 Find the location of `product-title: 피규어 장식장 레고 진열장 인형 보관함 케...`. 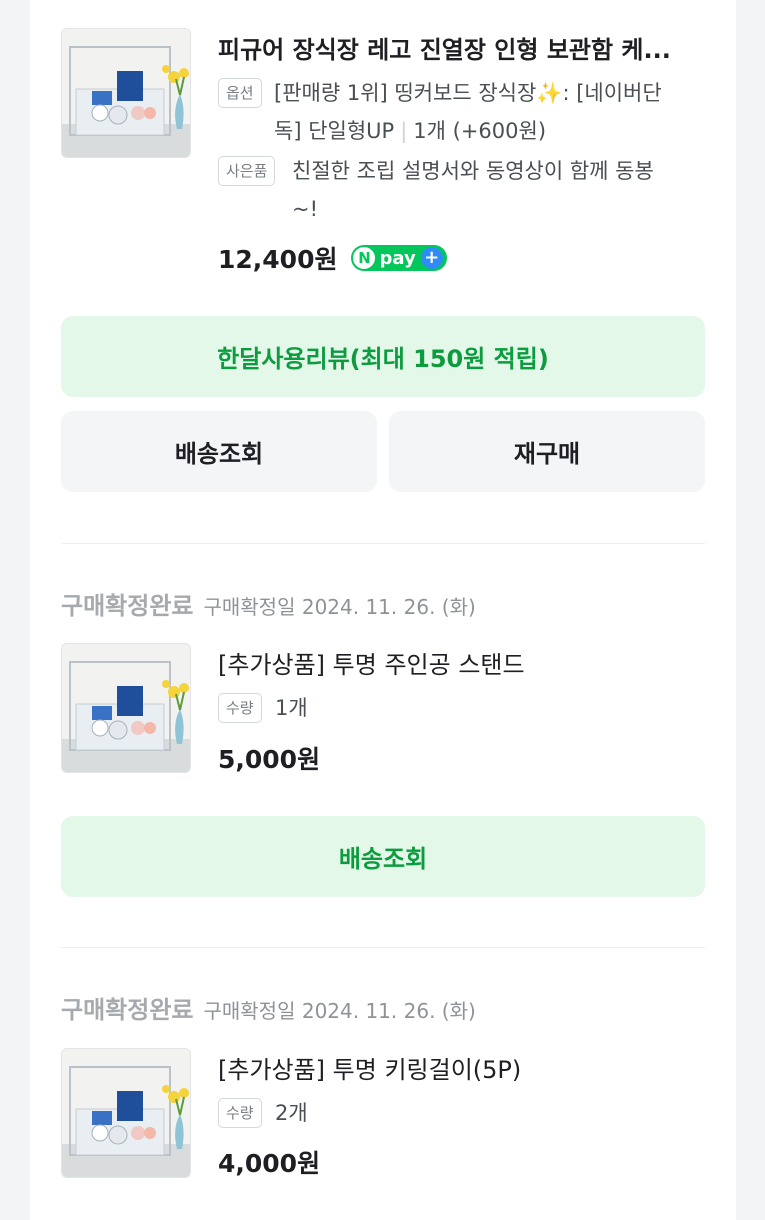

product-title: 피규어 장식장 레고 진열장 인형 보관함 케... is located at coordinates (463, 47).